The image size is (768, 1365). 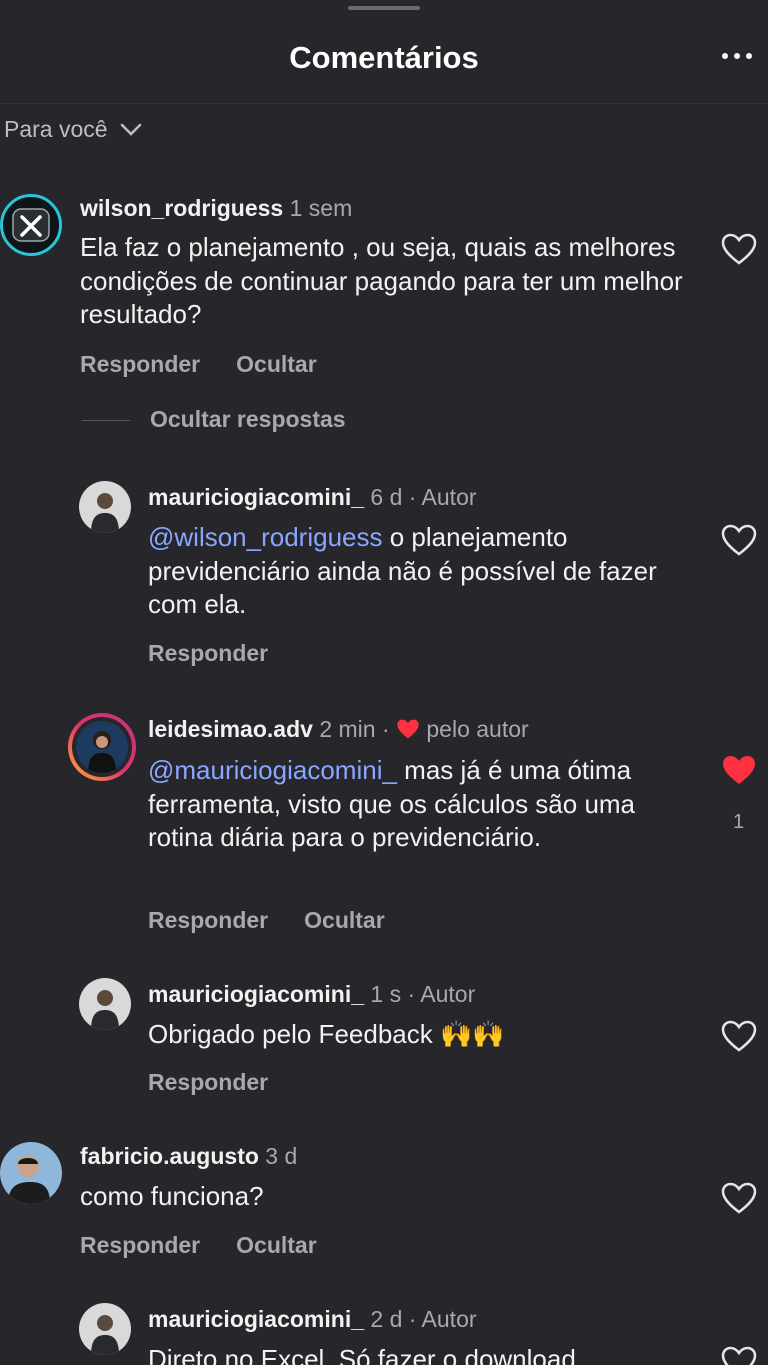 What do you see at coordinates (354, 729) in the screenshot?
I see `timestamp: 2 min ·` at bounding box center [354, 729].